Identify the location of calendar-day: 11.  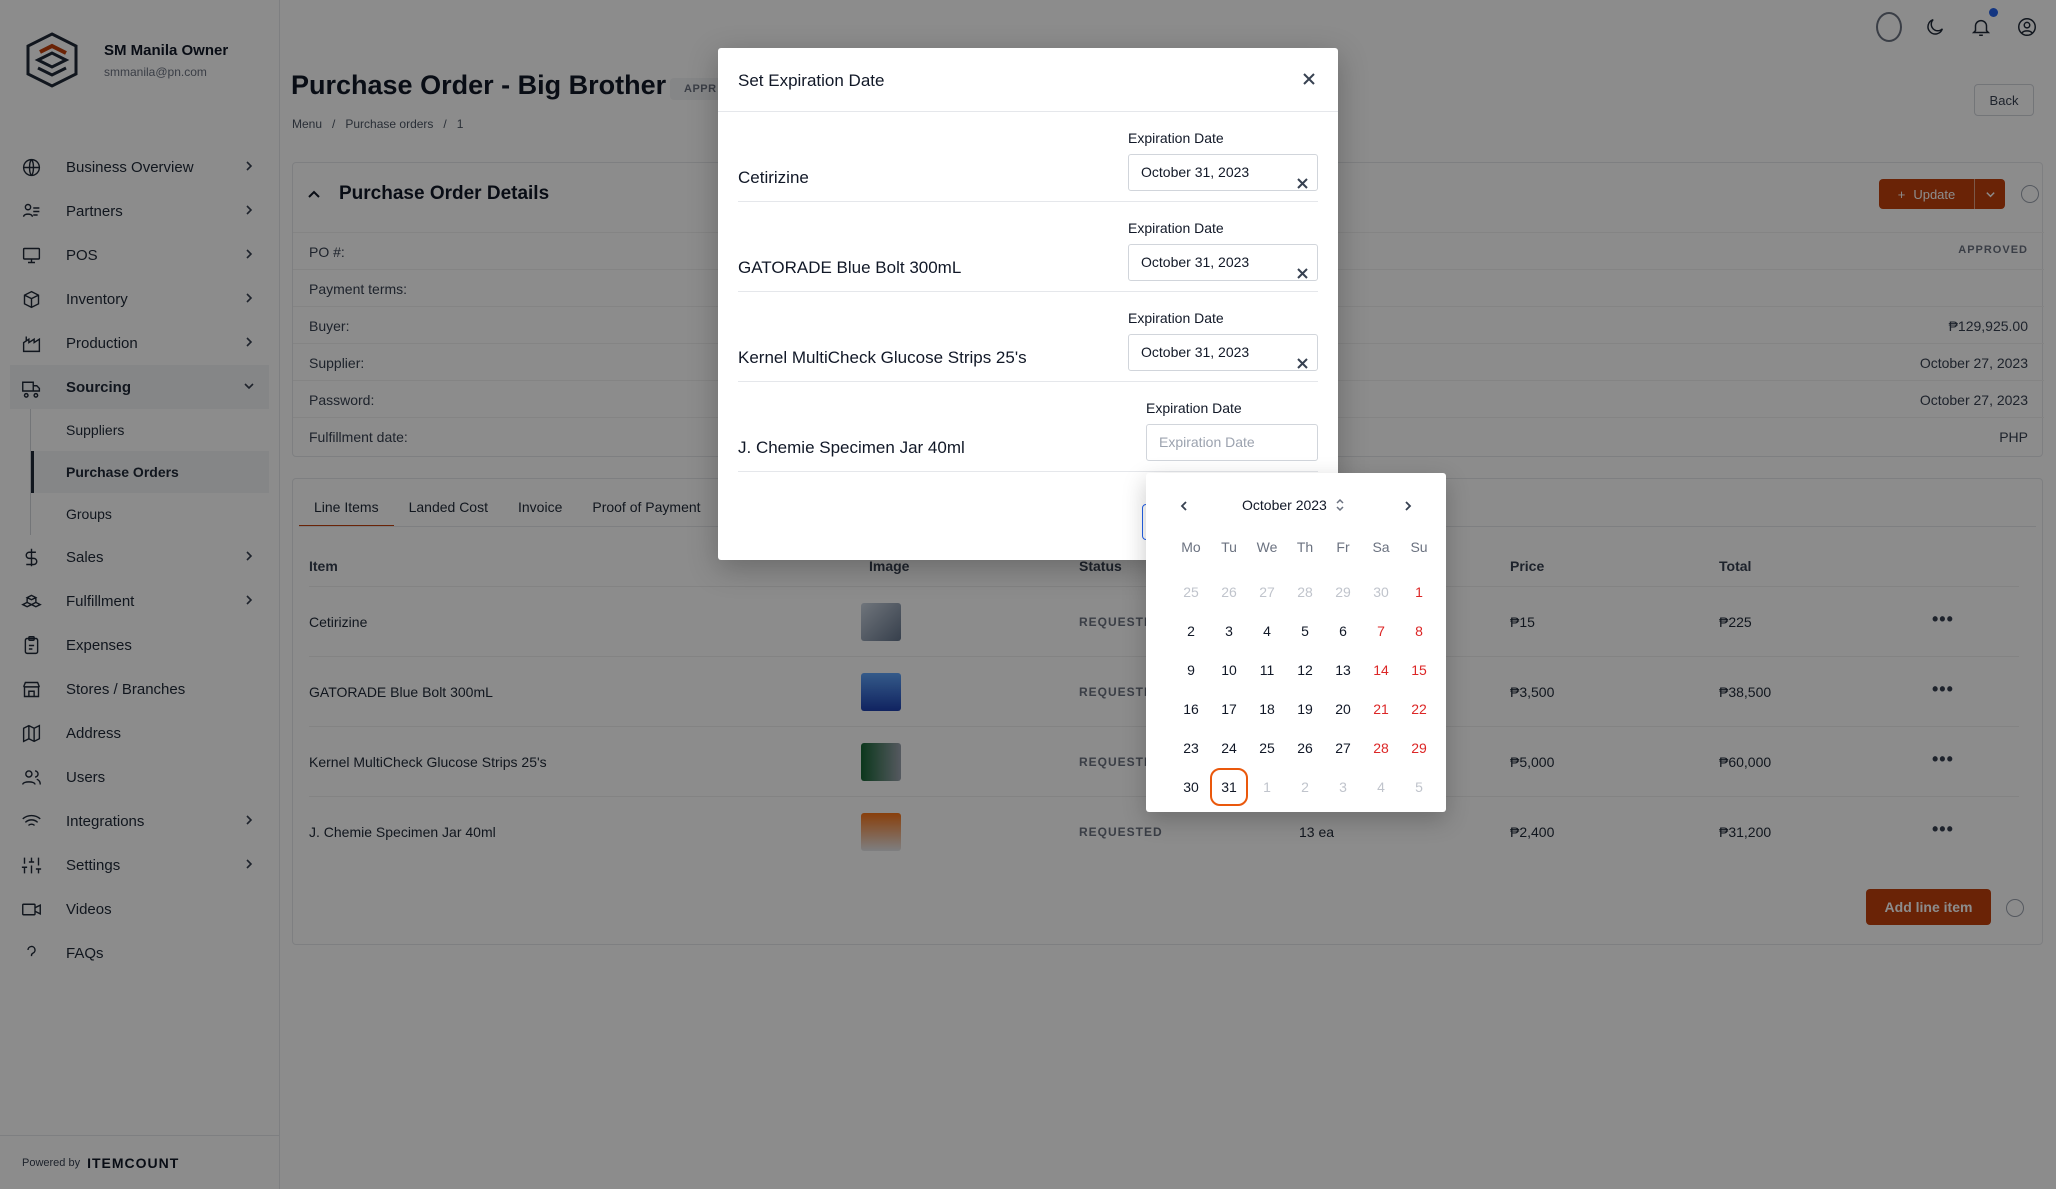
(1267, 670).